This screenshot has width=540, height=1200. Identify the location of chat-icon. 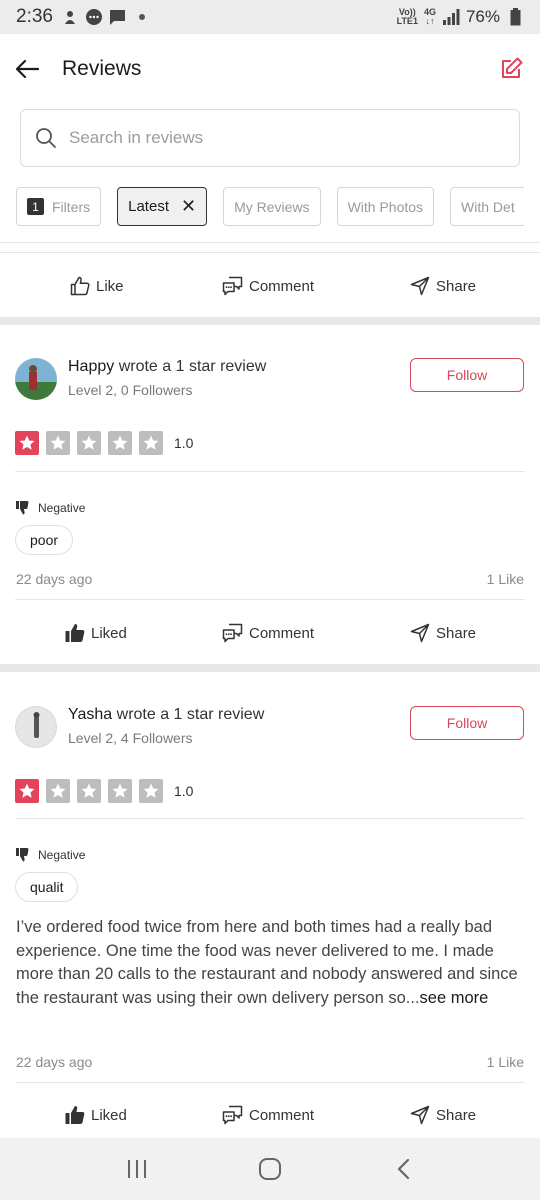
(118, 17).